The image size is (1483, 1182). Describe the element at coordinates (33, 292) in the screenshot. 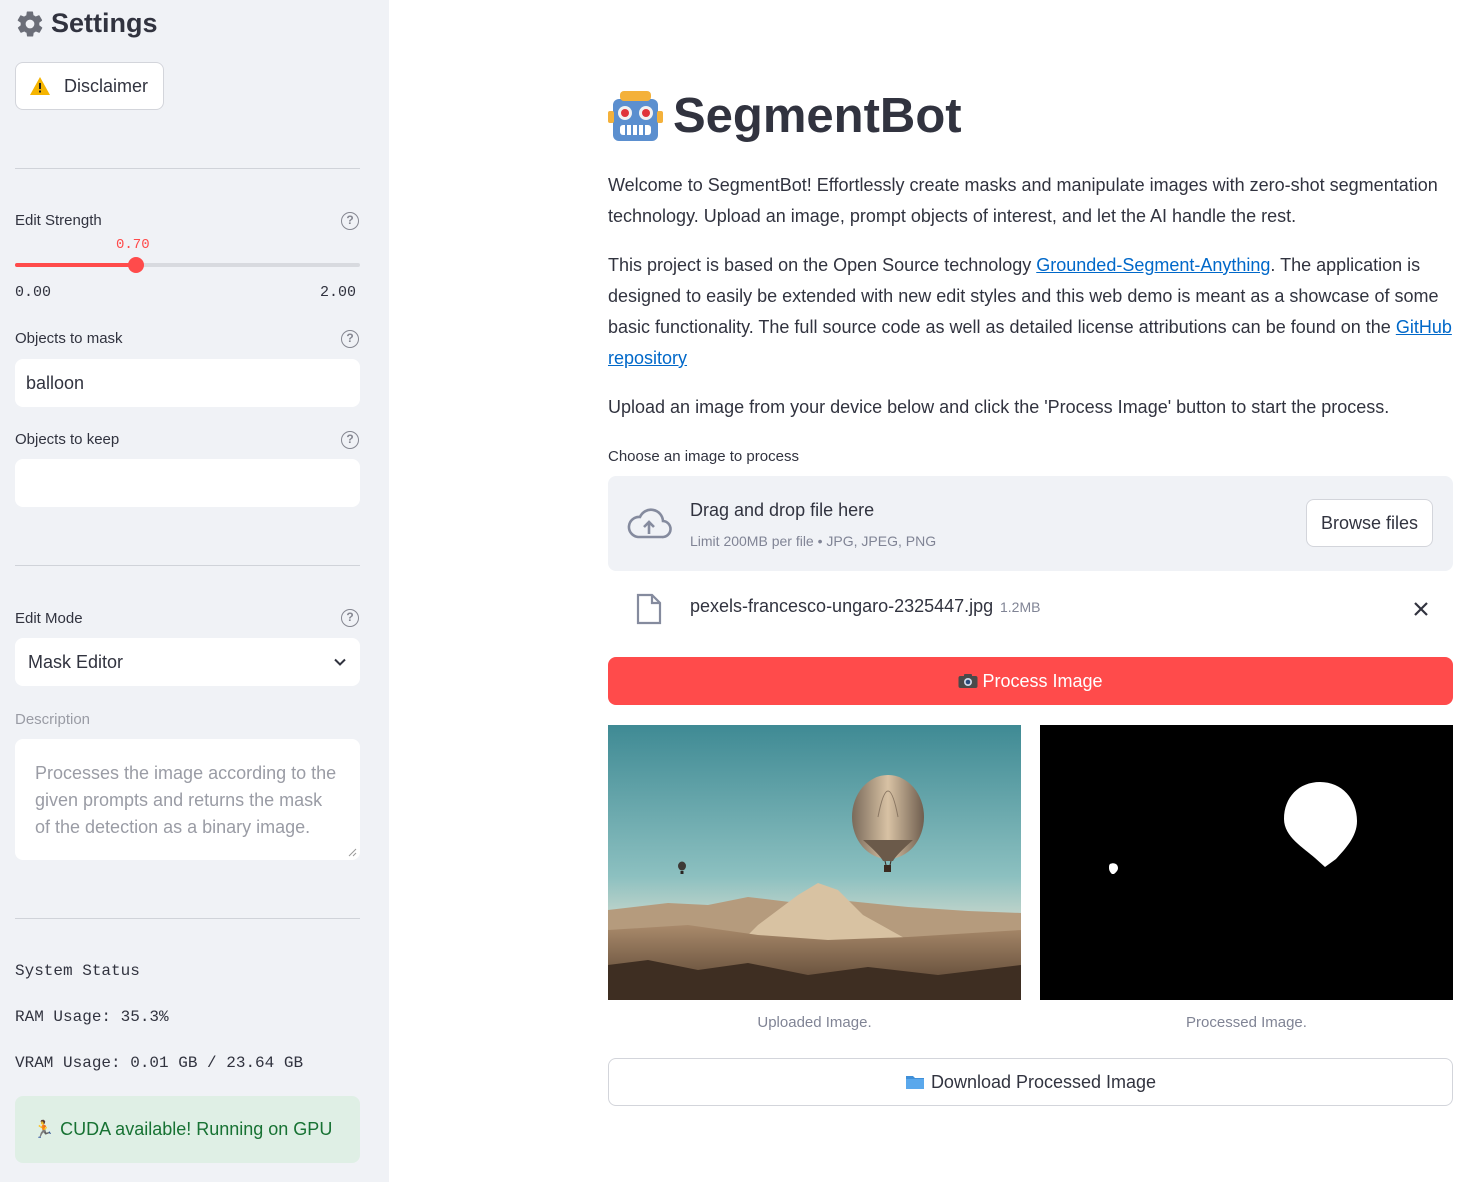

I see `slider-min-label: 0.00` at that location.